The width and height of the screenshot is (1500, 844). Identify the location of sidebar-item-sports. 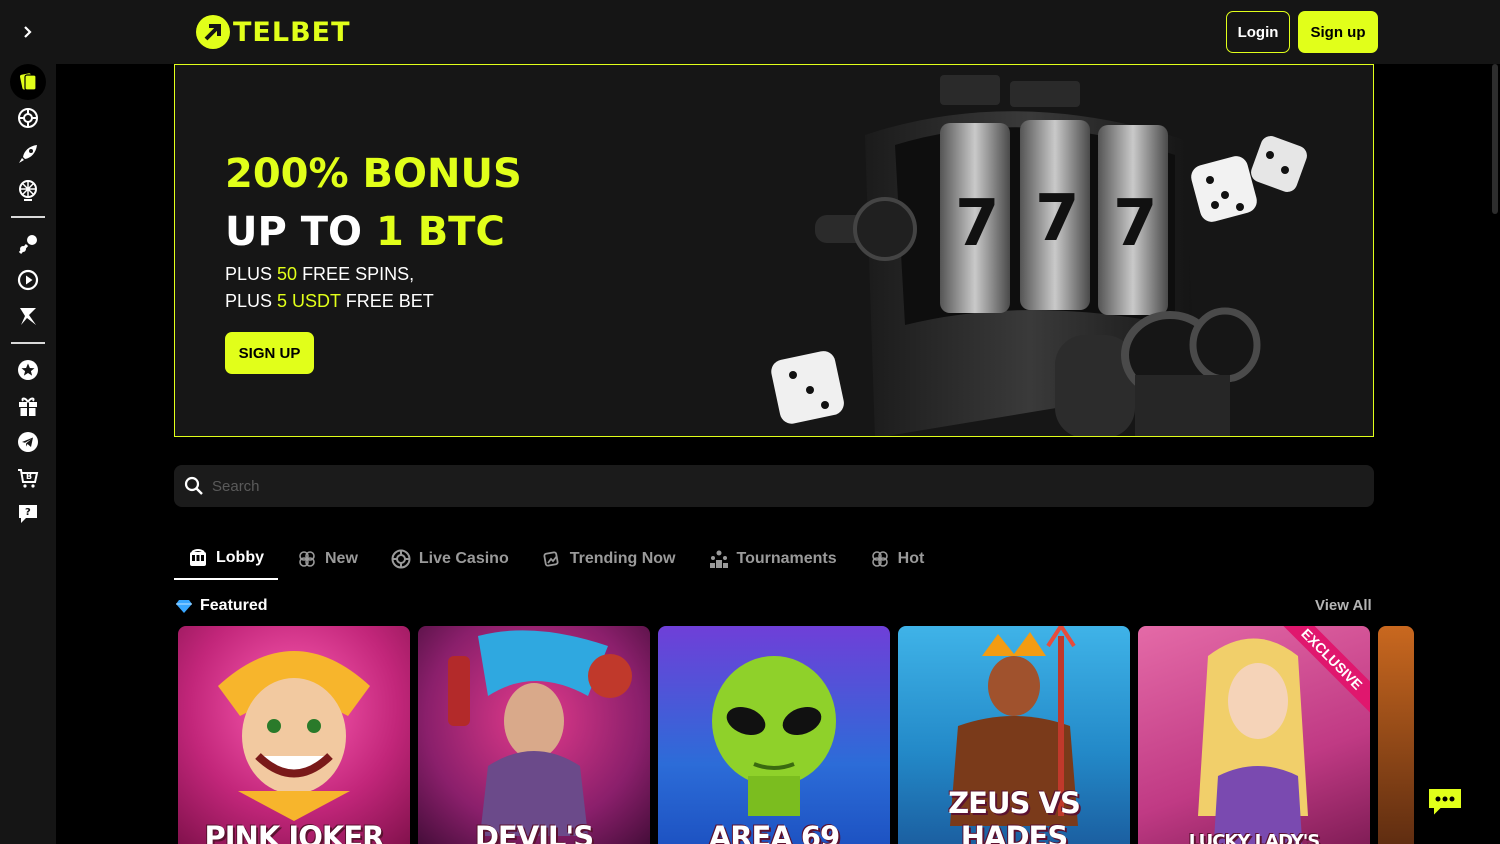
(28, 244).